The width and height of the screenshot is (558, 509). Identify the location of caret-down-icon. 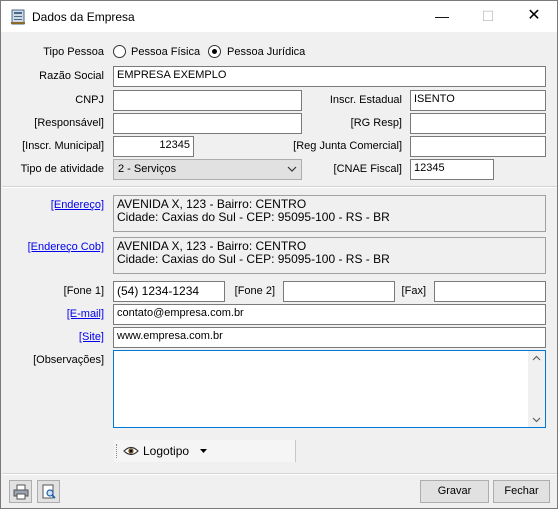
(203, 451).